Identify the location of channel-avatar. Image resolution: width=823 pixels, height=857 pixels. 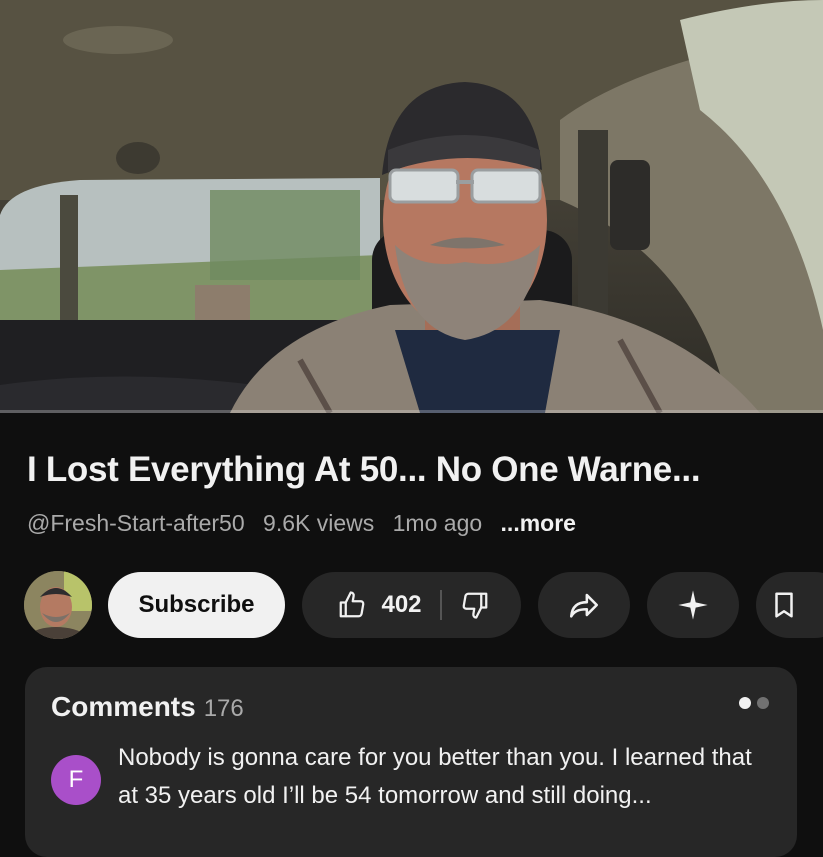
(58, 605).